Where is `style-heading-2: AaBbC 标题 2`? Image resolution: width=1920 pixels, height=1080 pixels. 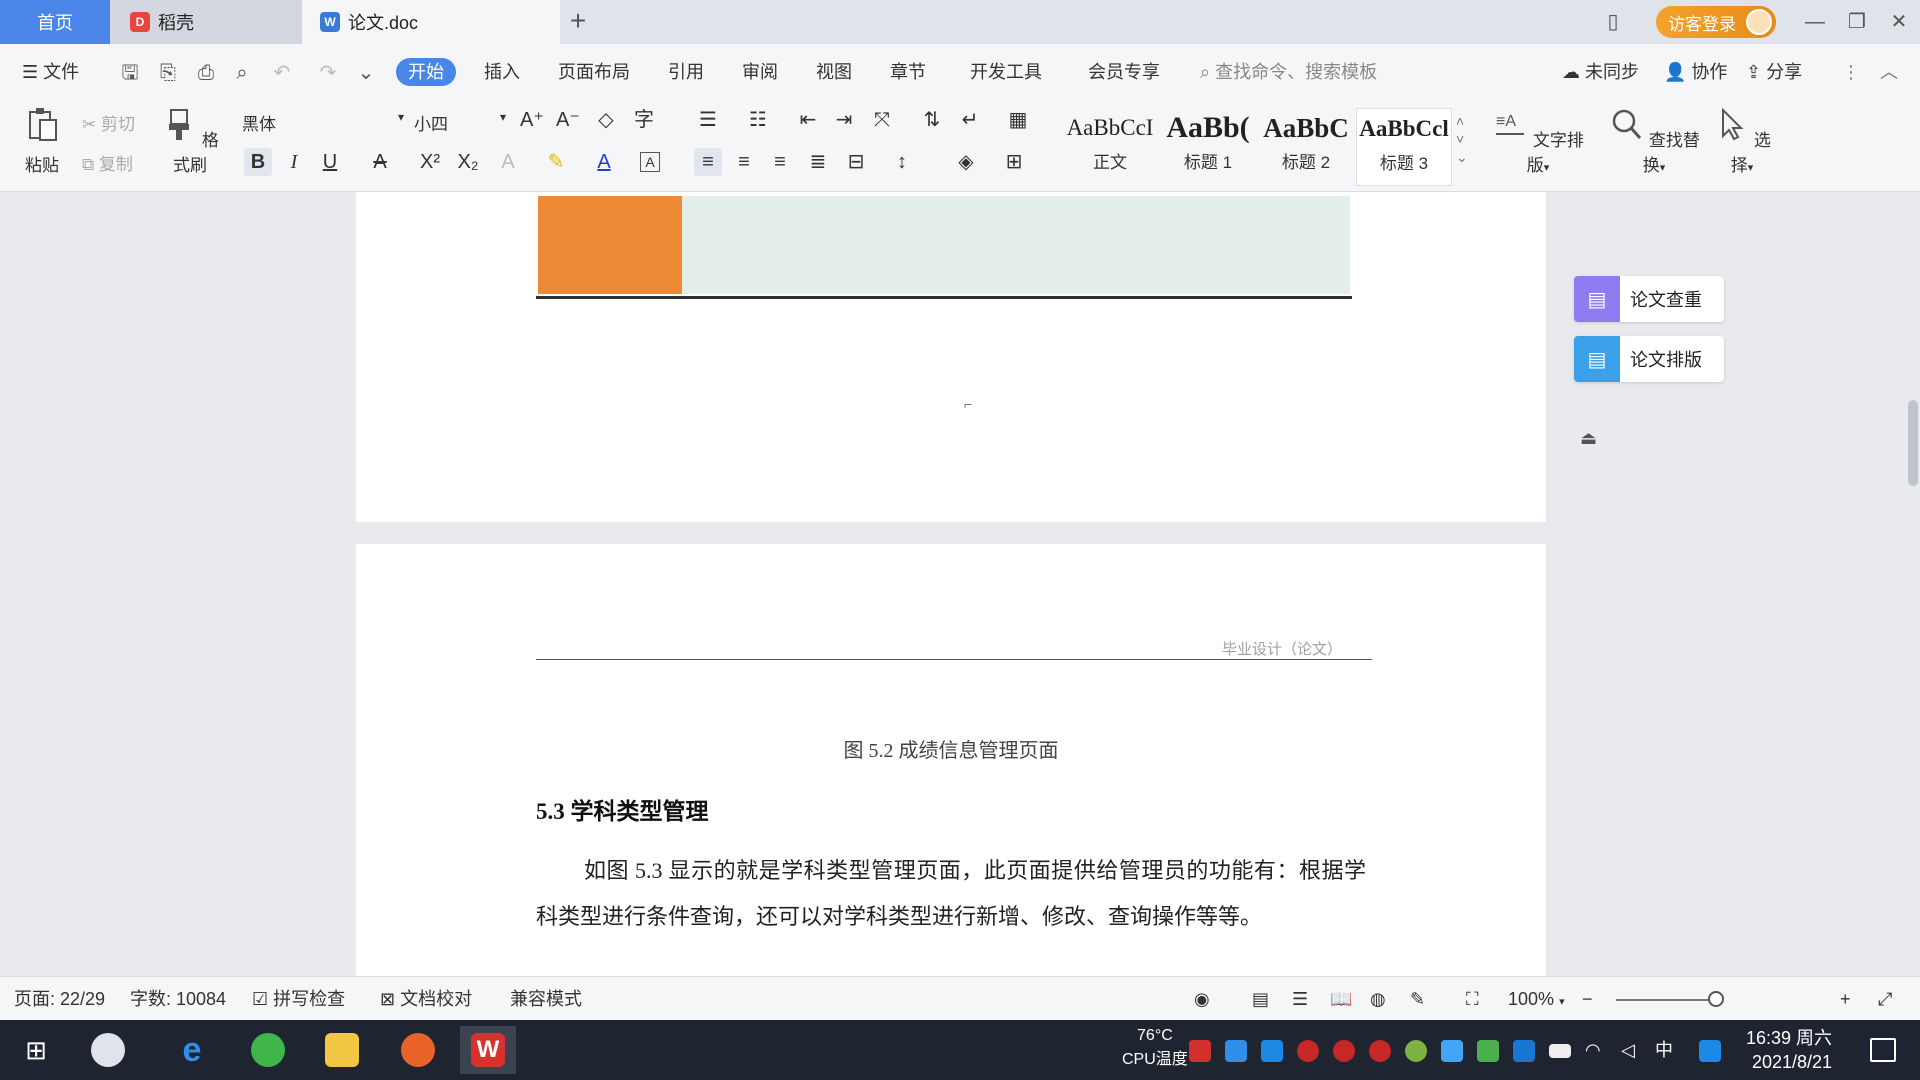 style-heading-2: AaBbC 标题 2 is located at coordinates (1306, 147).